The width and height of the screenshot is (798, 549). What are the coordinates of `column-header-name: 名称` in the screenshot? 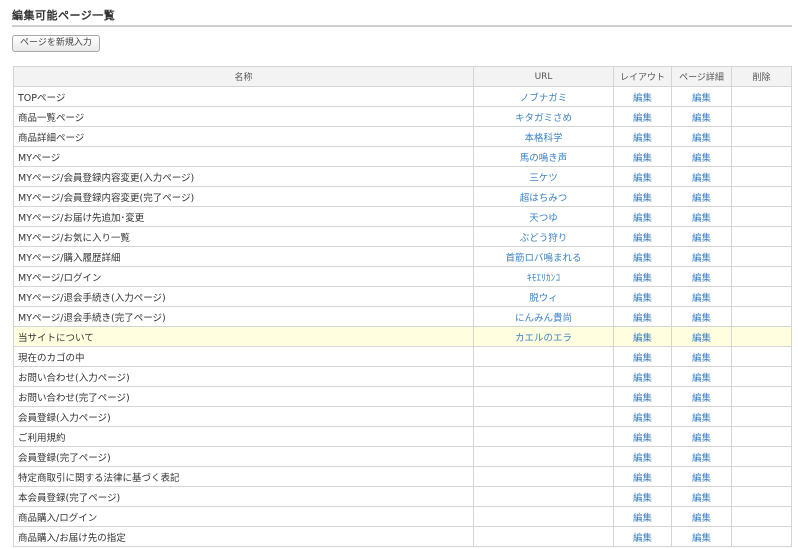 It's located at (243, 76).